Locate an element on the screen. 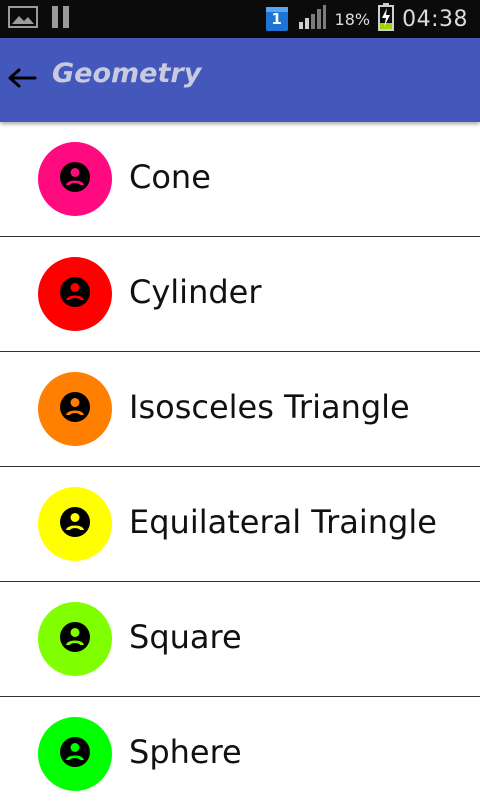 Image resolution: width=480 pixels, height=811 pixels. list-item-equilateral-triangle: Equilateral Traingle is located at coordinates (240, 524).